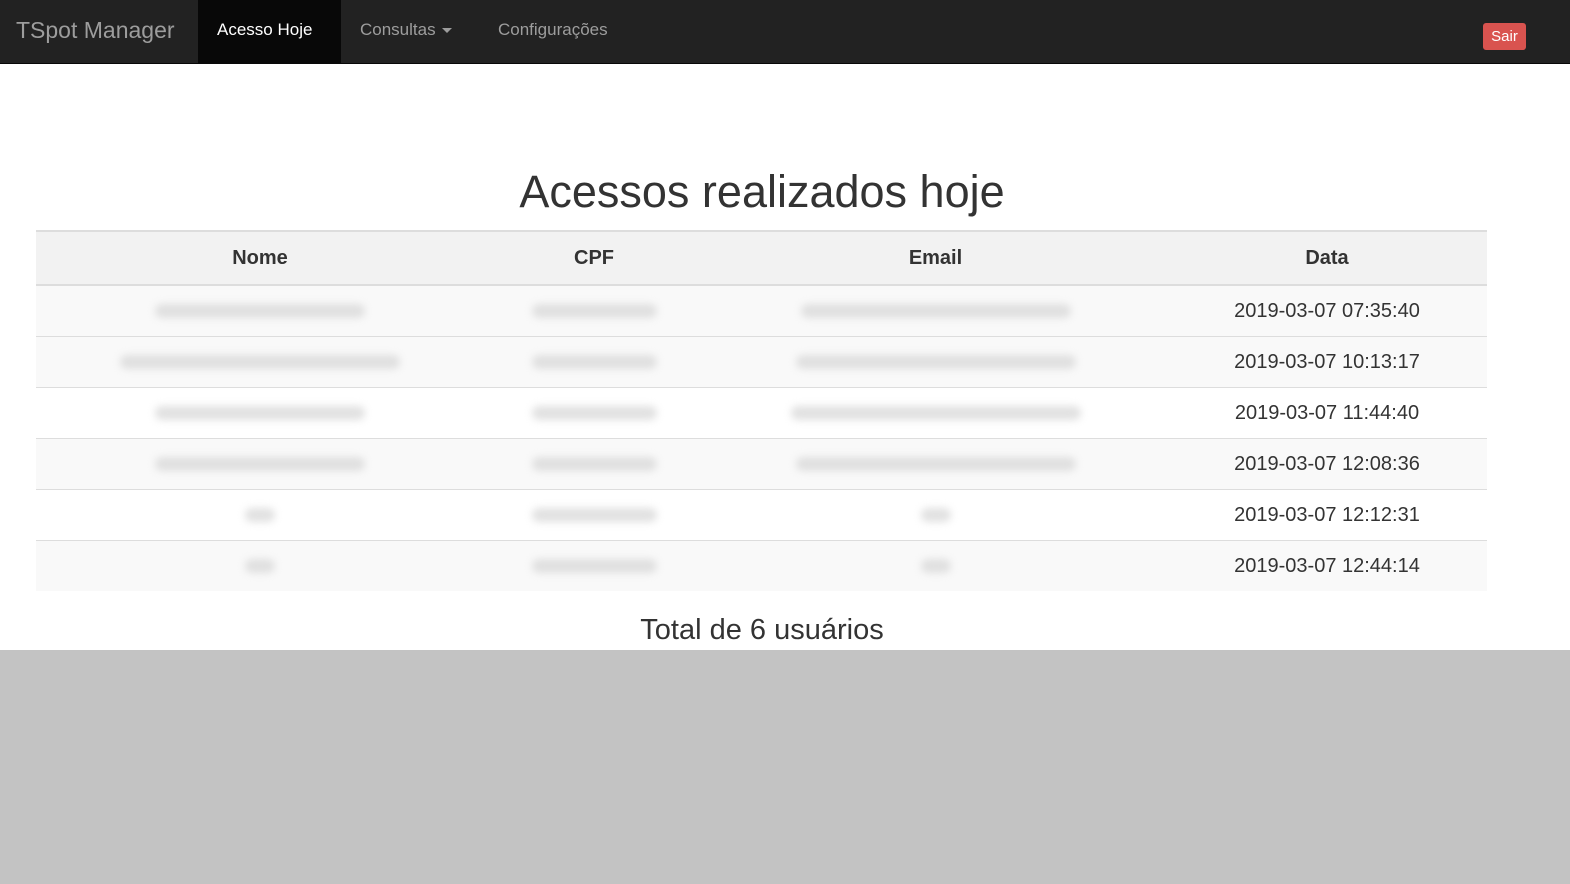 This screenshot has height=884, width=1570. I want to click on column-header-data: Data, so click(1327, 258).